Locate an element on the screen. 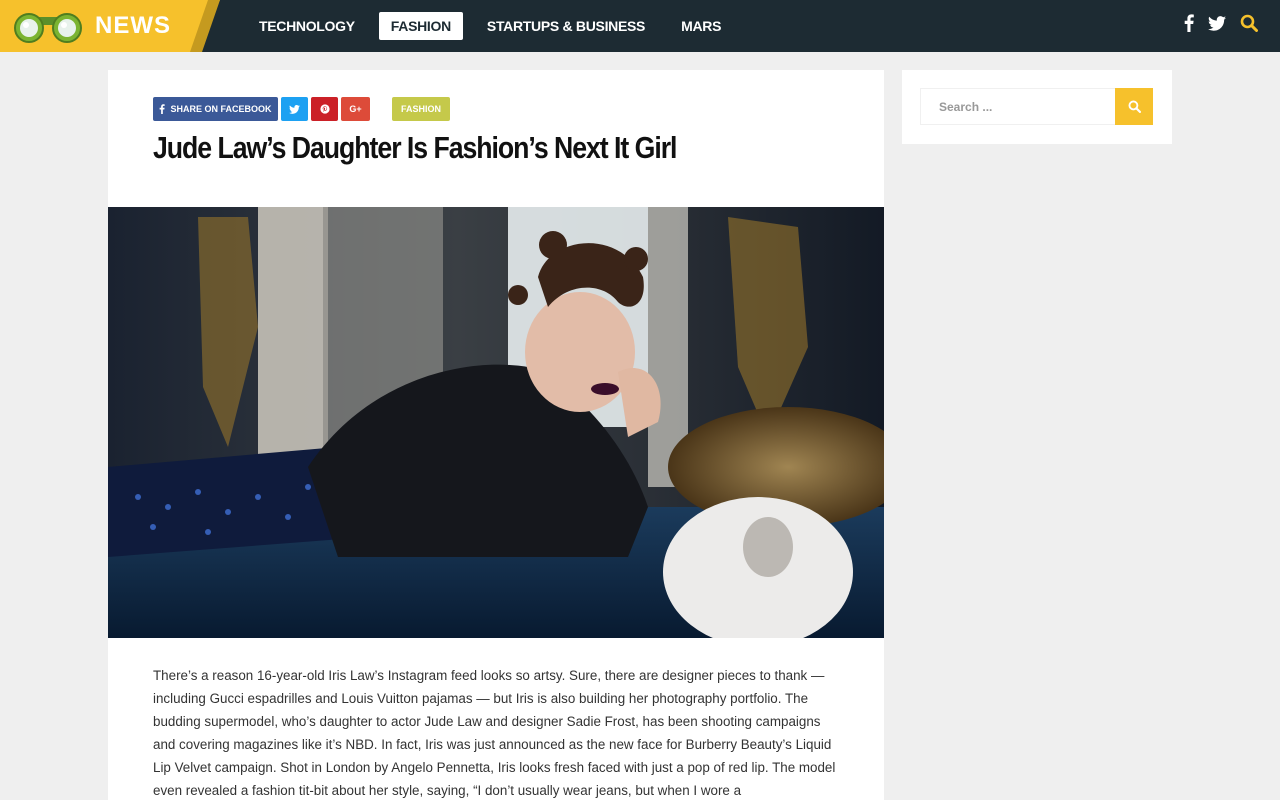 The image size is (1280, 800). share-facebook-button: SHARE ON FACEBOOK is located at coordinates (215, 109).